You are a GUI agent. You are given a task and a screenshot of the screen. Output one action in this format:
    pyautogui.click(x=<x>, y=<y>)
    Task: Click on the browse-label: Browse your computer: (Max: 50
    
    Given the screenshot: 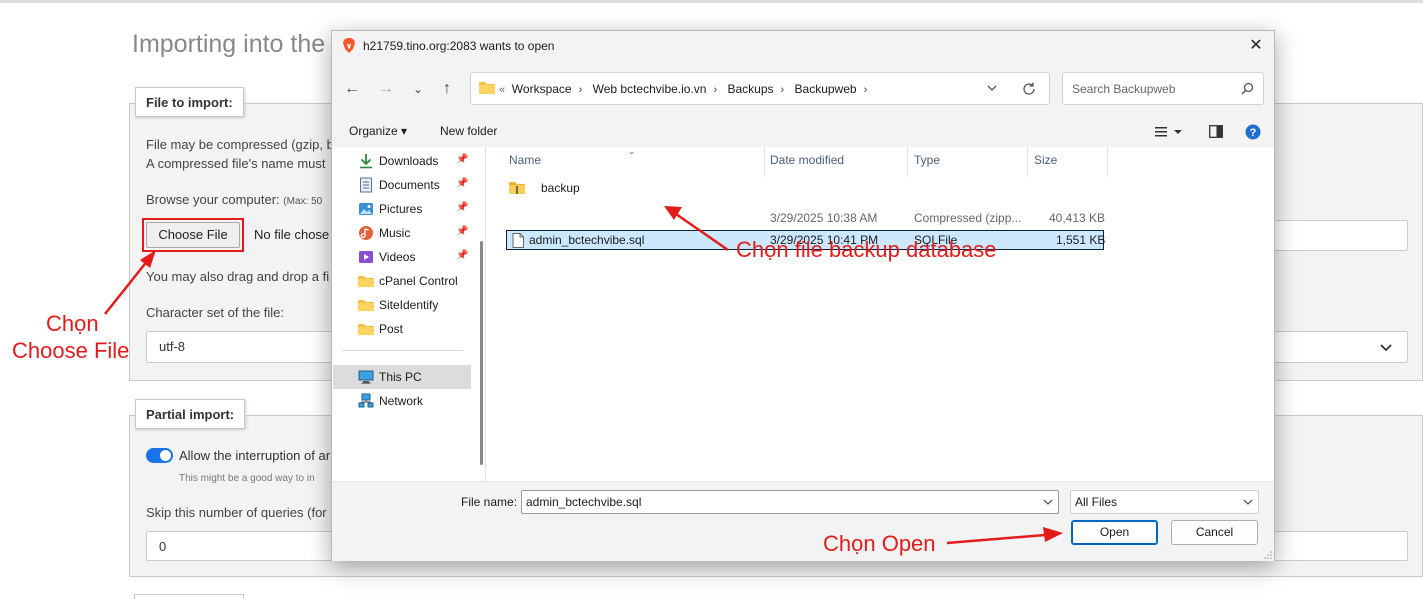 What is the action you would take?
    pyautogui.click(x=234, y=199)
    